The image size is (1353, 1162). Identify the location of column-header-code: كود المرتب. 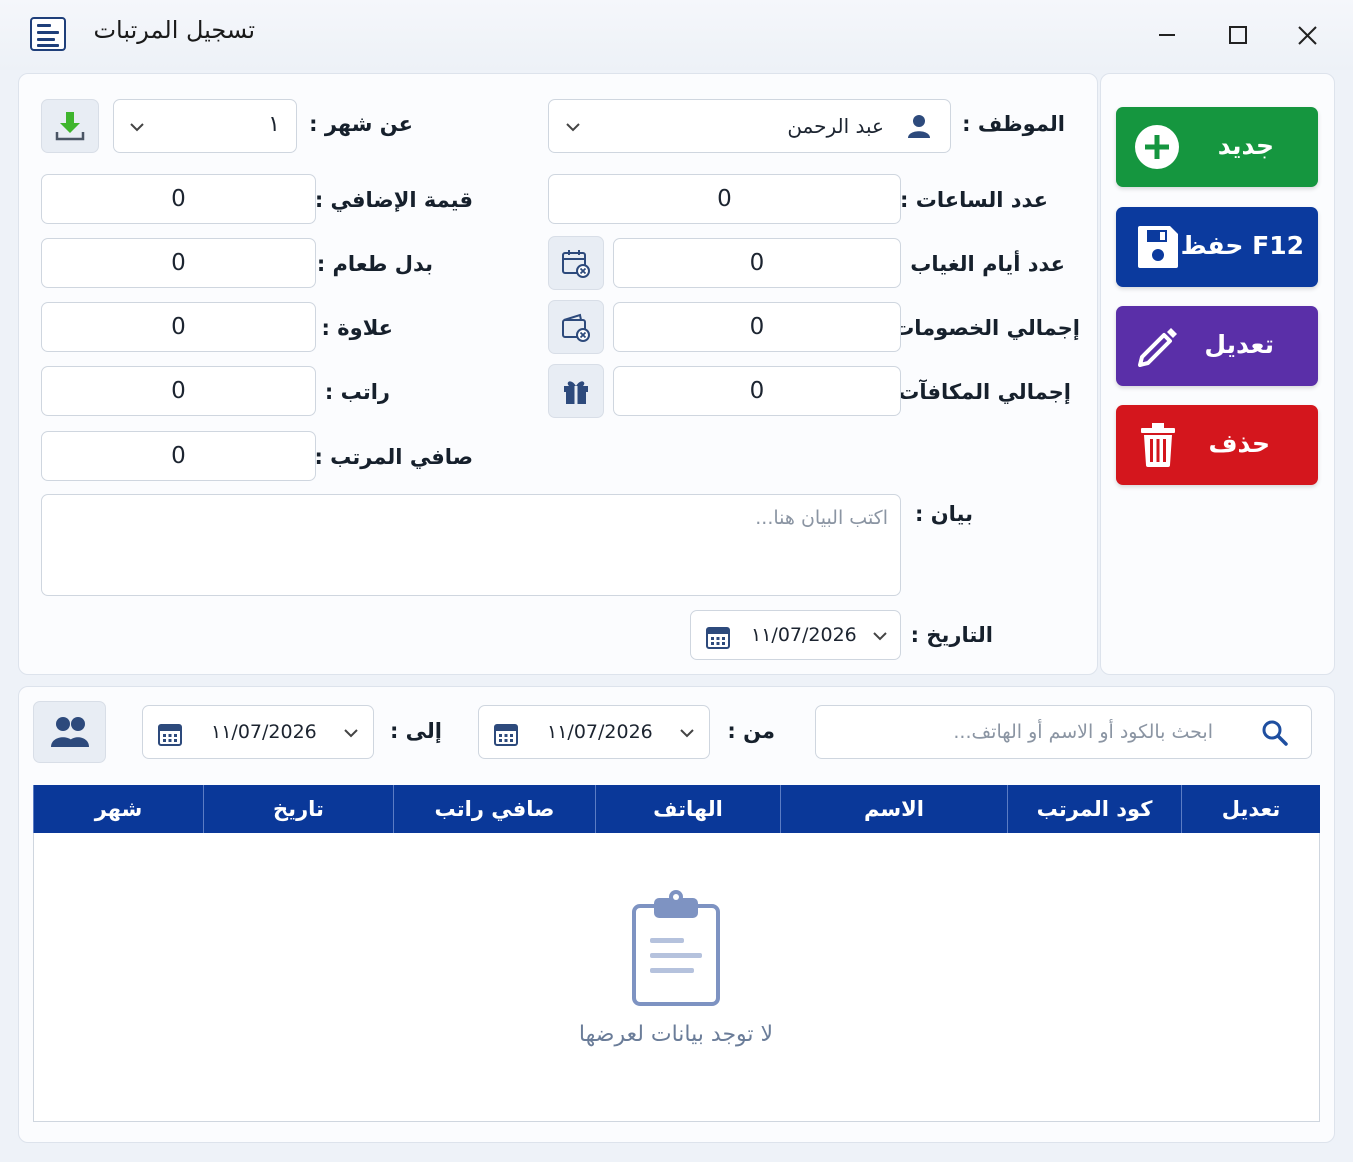
(1094, 809).